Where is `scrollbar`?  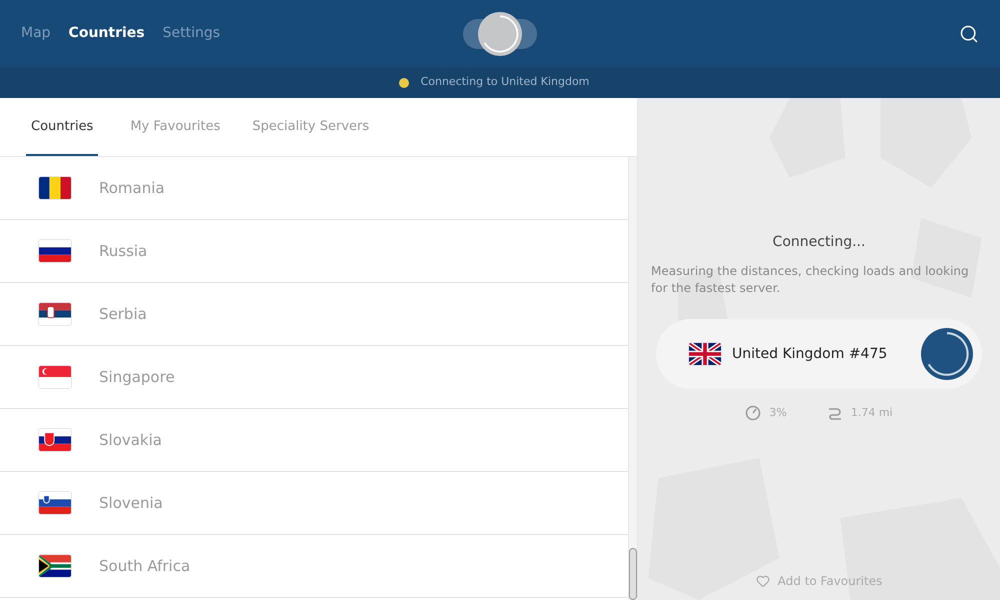 scrollbar is located at coordinates (632, 378).